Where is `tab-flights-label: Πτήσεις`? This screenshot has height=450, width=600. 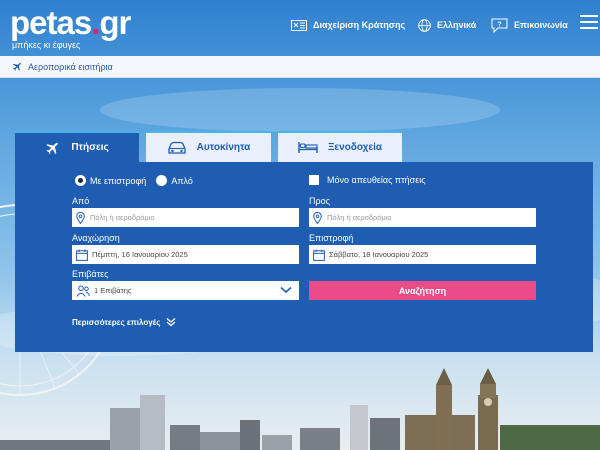
tab-flights-label: Πτήσεις is located at coordinates (90, 147).